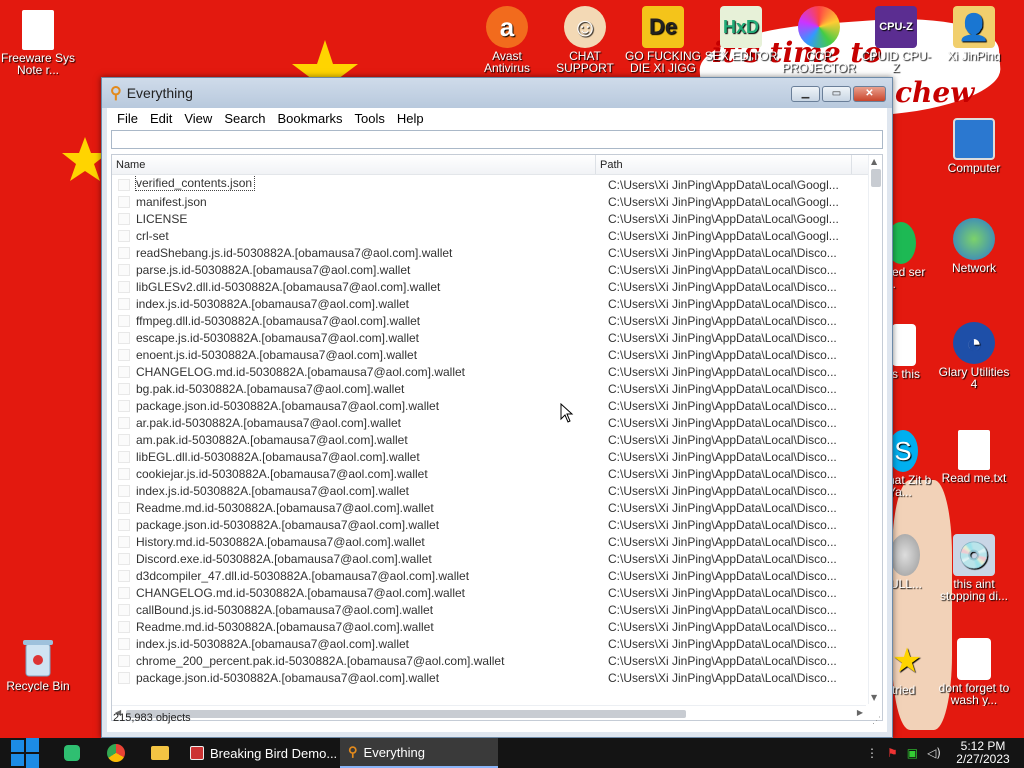 The image size is (1024, 768). Describe the element at coordinates (161, 118) in the screenshot. I see `menu-edit: Edit` at that location.